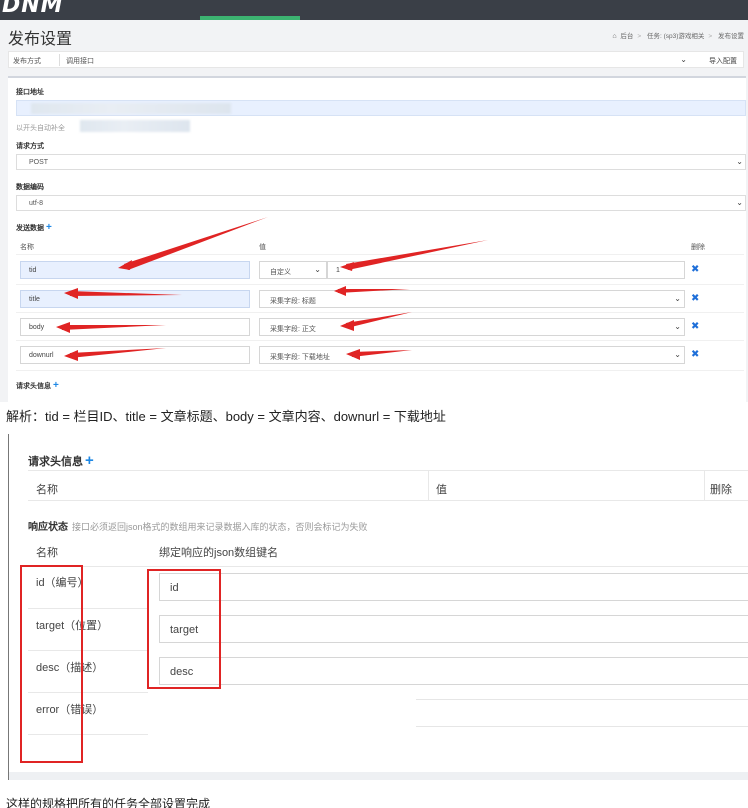 Image resolution: width=748 pixels, height=808 pixels. Describe the element at coordinates (33, 9) in the screenshot. I see `brand-logo: DNM` at that location.